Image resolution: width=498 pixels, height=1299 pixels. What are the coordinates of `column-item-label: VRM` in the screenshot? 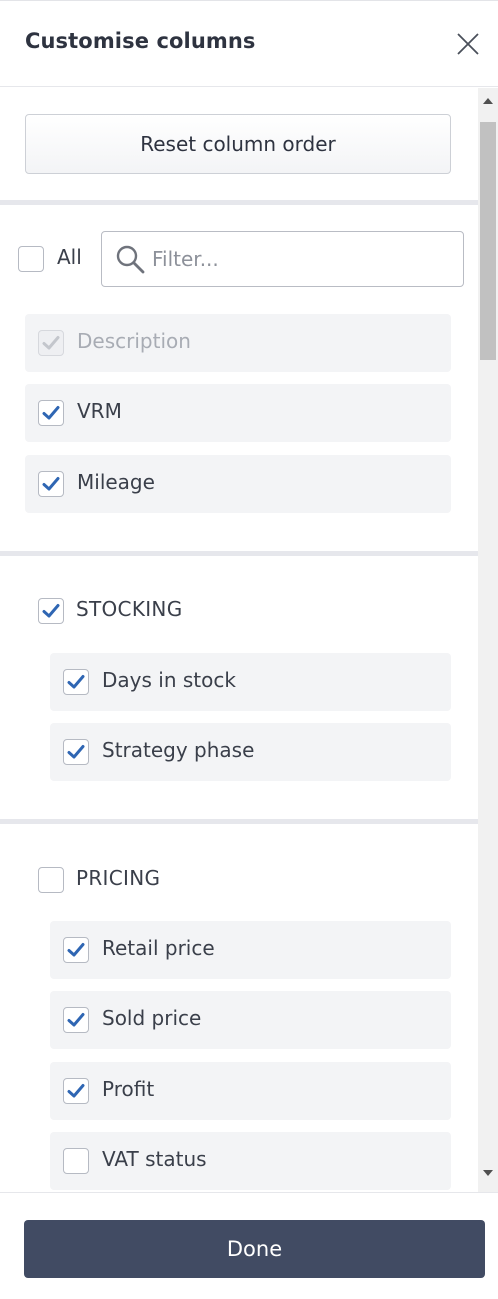 It's located at (99, 411).